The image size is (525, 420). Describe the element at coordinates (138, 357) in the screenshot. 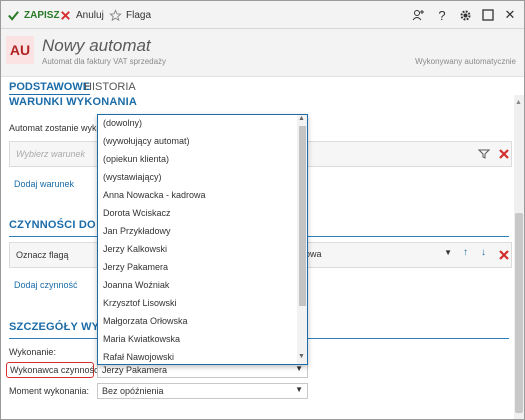

I see `dropdown-option: Rafał Nawojowski` at that location.